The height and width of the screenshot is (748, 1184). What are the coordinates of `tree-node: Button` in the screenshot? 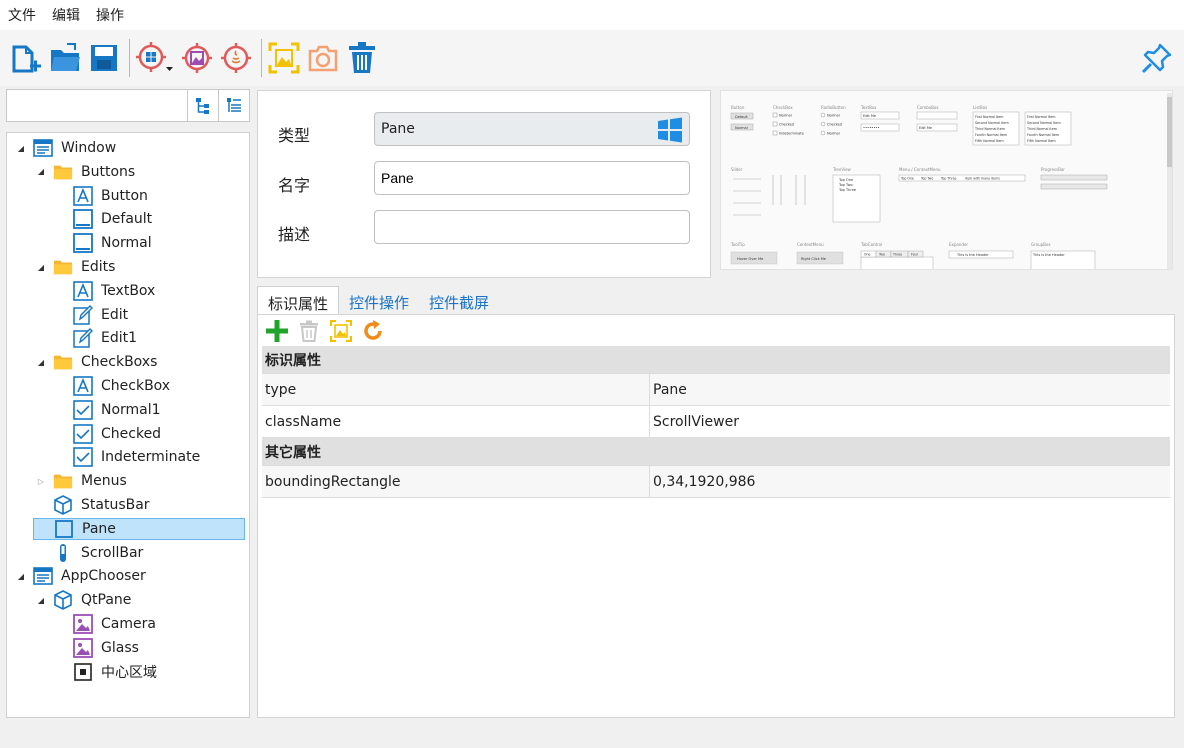 It's located at (101, 196).